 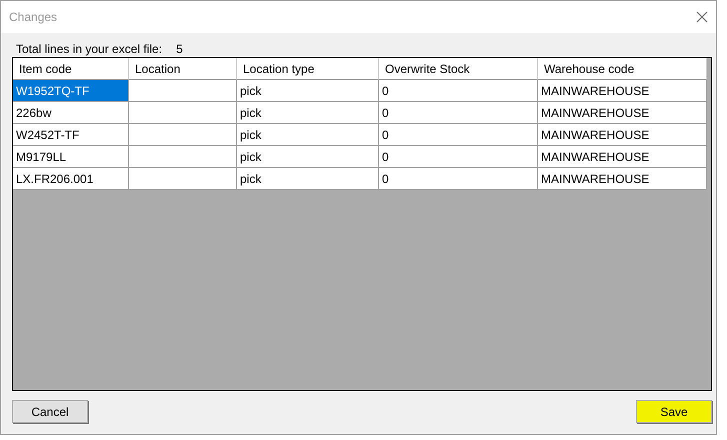 What do you see at coordinates (179, 49) in the screenshot?
I see `summary-value: 5` at bounding box center [179, 49].